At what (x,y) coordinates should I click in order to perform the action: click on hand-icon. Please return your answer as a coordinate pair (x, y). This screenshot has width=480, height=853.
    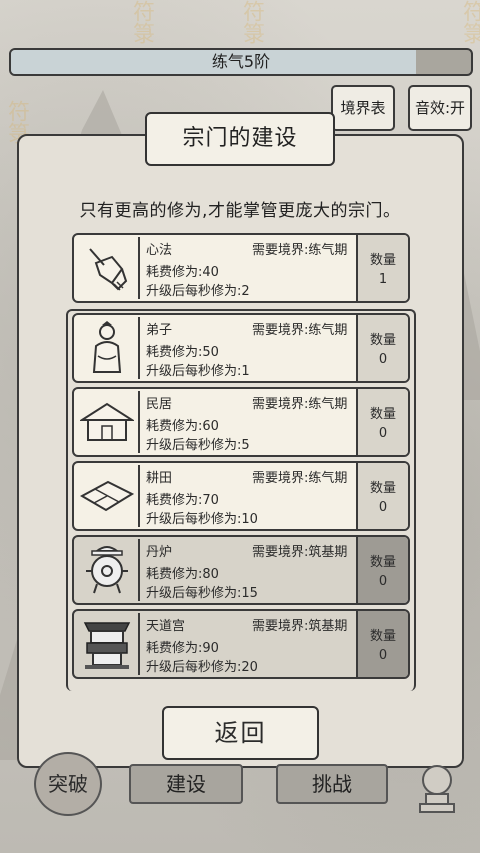
    Looking at the image, I should click on (108, 268).